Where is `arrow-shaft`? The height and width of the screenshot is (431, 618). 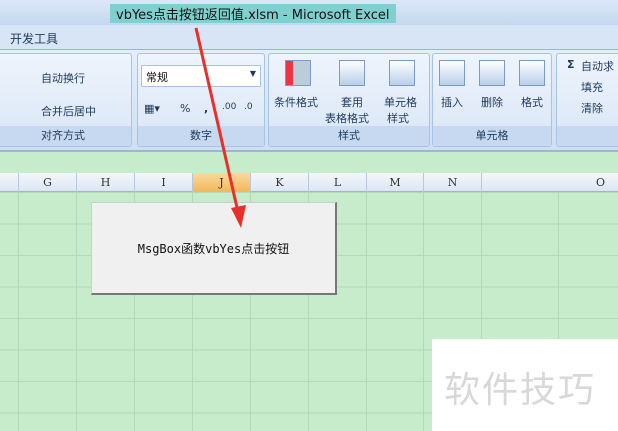 arrow-shaft is located at coordinates (217, 120).